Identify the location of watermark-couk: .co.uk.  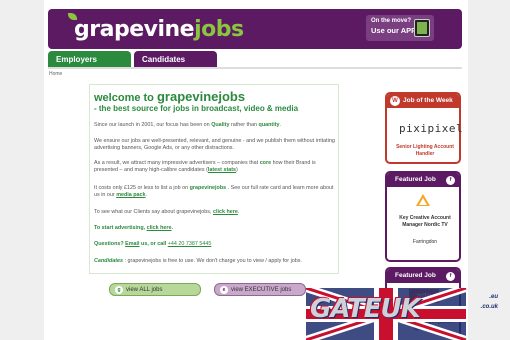
(489, 307).